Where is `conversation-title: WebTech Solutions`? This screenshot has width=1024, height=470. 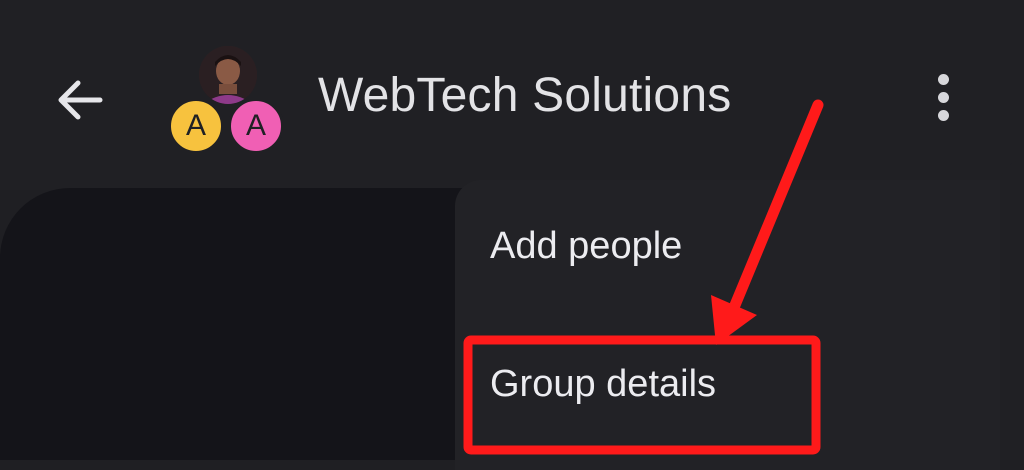 conversation-title: WebTech Solutions is located at coordinates (524, 95).